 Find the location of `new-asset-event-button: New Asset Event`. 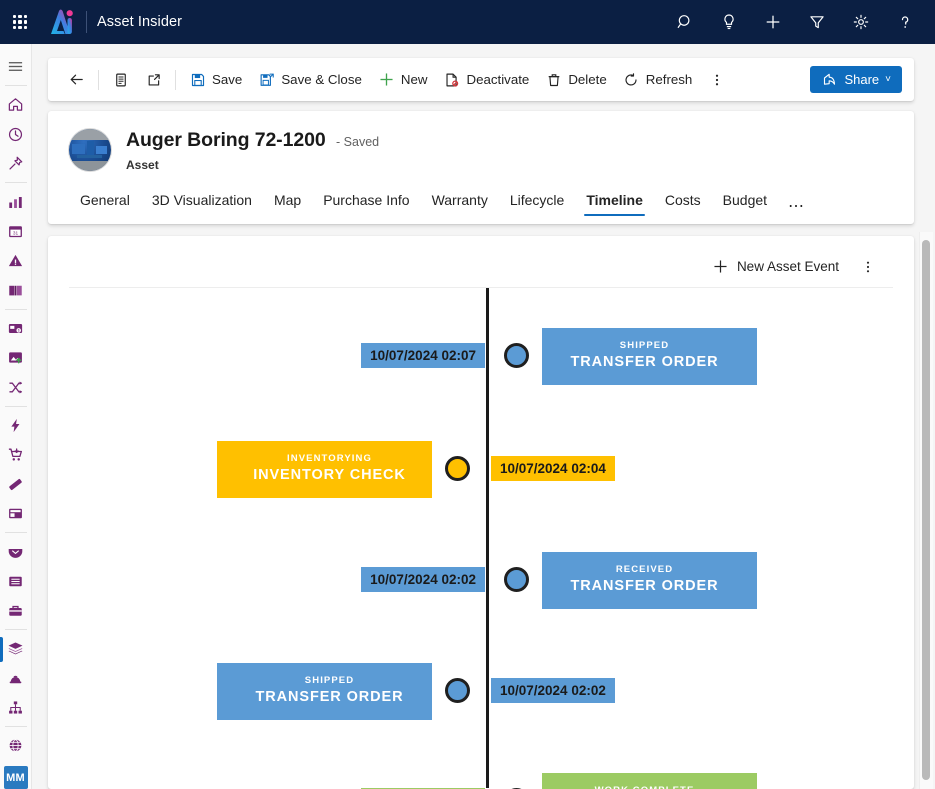

new-asset-event-button: New Asset Event is located at coordinates (775, 266).